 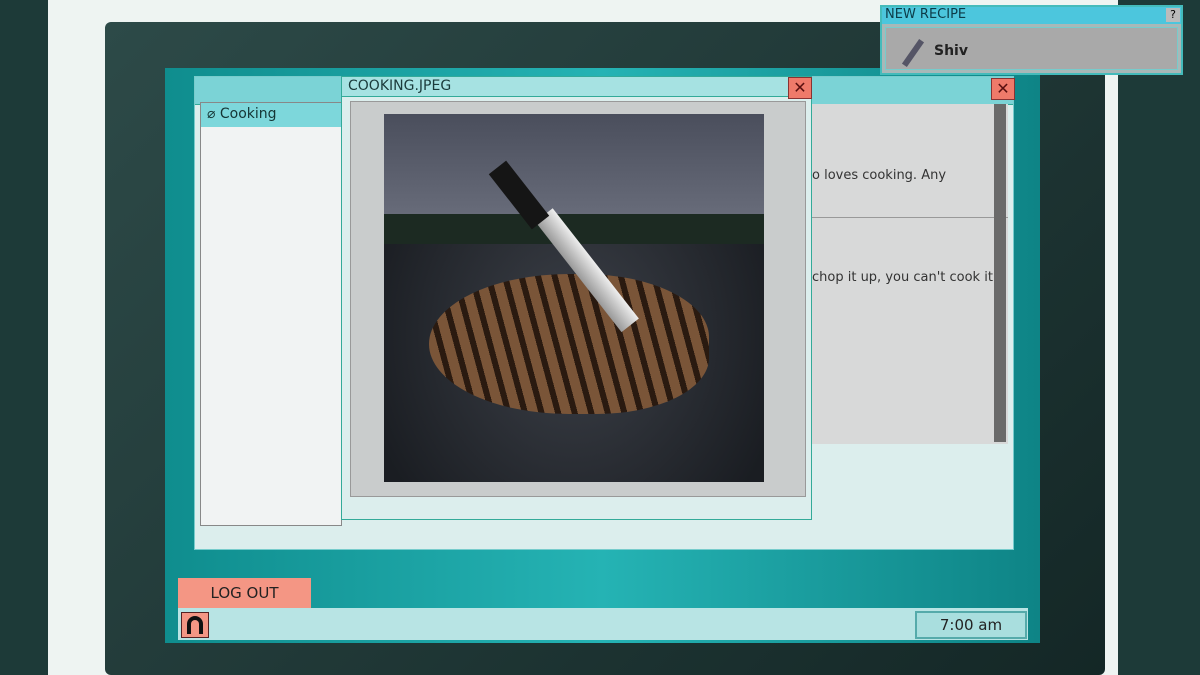 I want to click on logout-button: LOG OUT, so click(x=244, y=593).